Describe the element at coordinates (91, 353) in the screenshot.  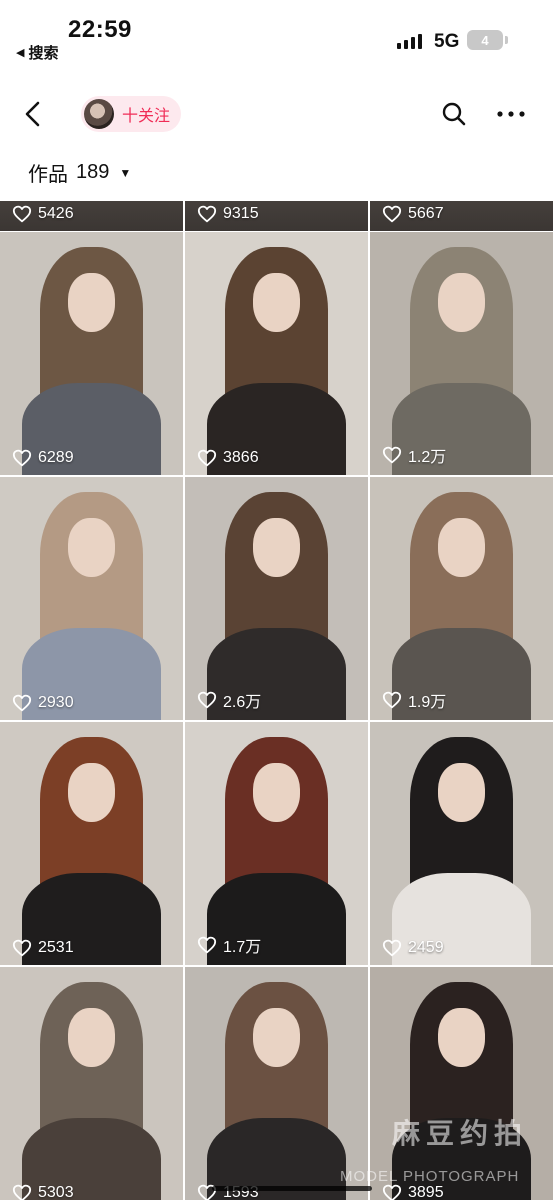
I see `video-tile: 6289` at that location.